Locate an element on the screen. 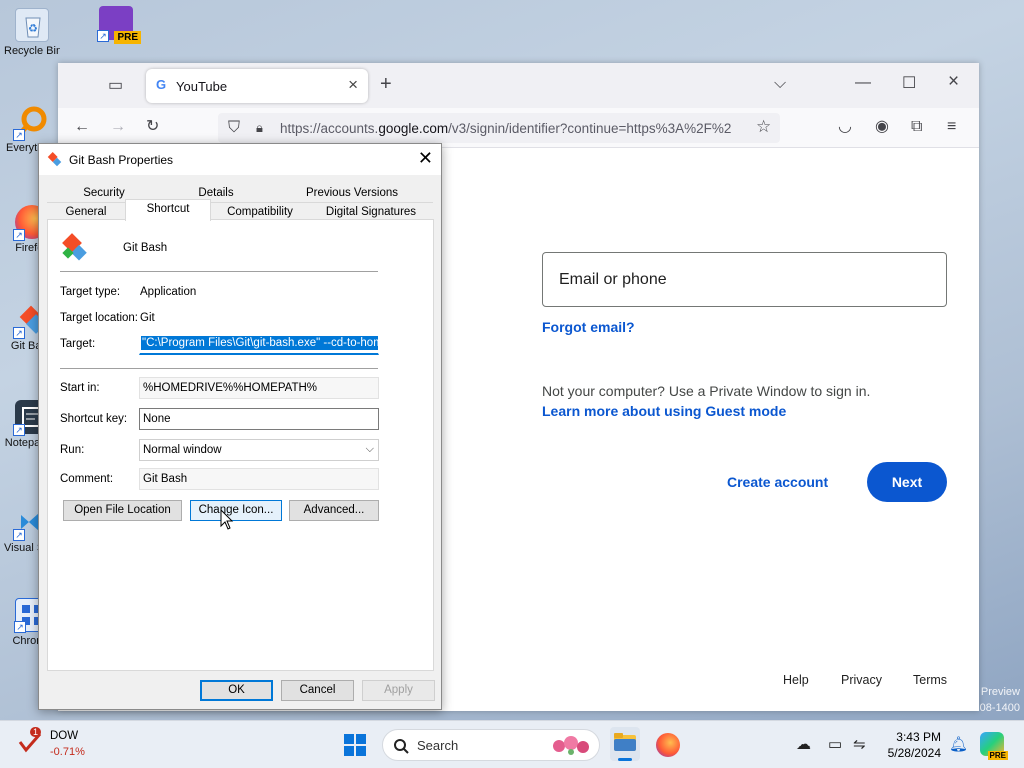  menu-hamburger-icon: ≡ is located at coordinates (951, 127).